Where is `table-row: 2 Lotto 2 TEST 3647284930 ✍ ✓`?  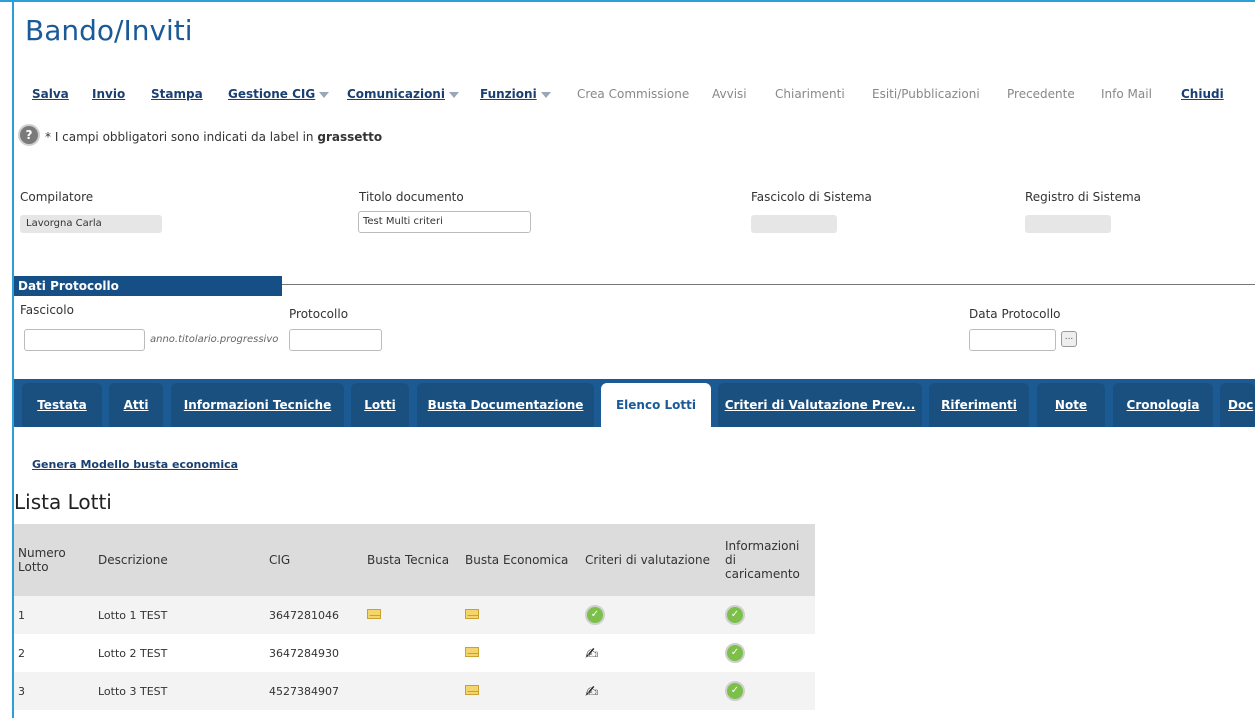 table-row: 2 Lotto 2 TEST 3647284930 ✍ ✓ is located at coordinates (414, 653).